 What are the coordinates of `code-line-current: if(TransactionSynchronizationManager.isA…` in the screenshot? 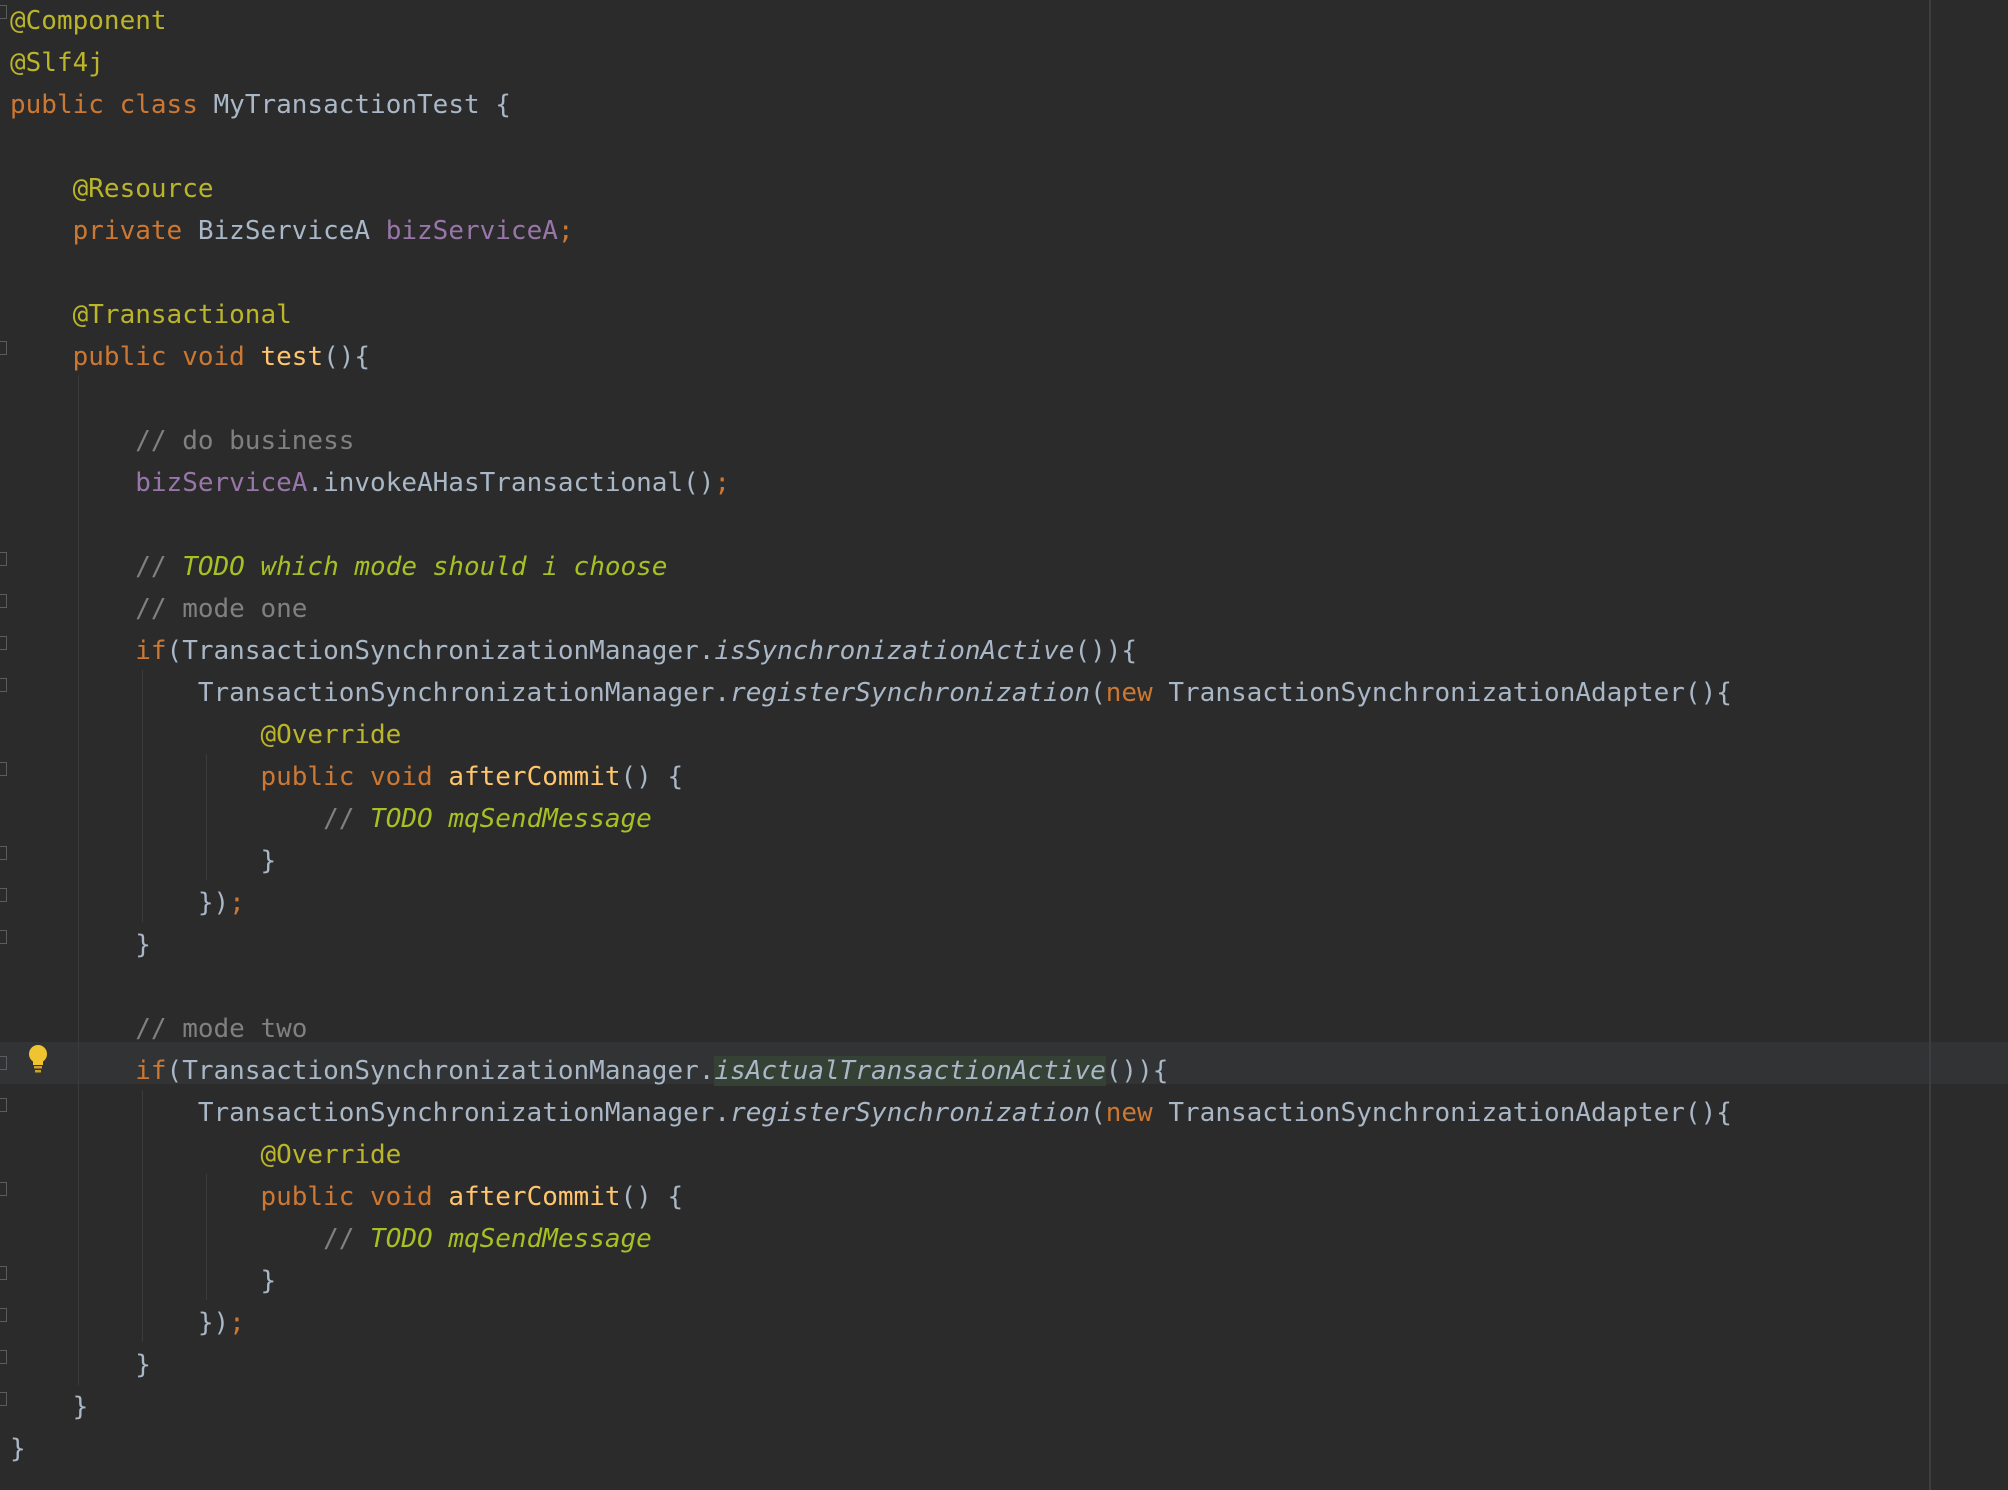 It's located at (965, 1071).